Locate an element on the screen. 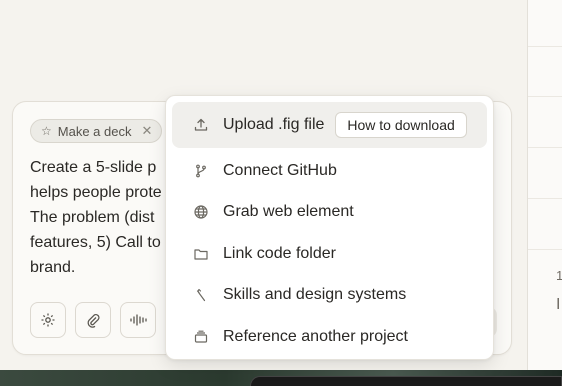  preview-text: I is located at coordinates (558, 304).